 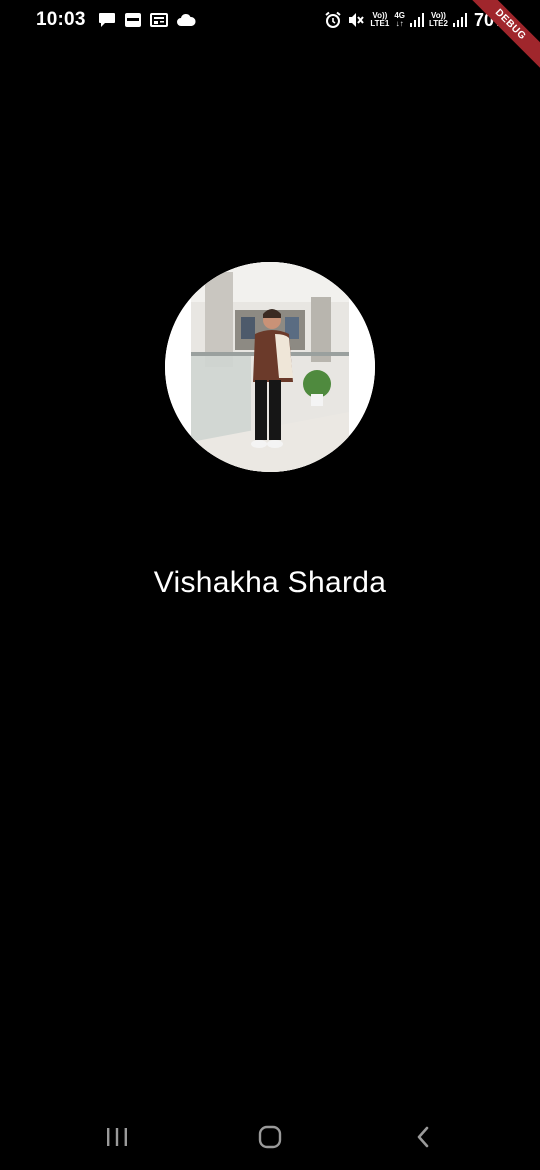 What do you see at coordinates (133, 20) in the screenshot?
I see `photo-app-icon` at bounding box center [133, 20].